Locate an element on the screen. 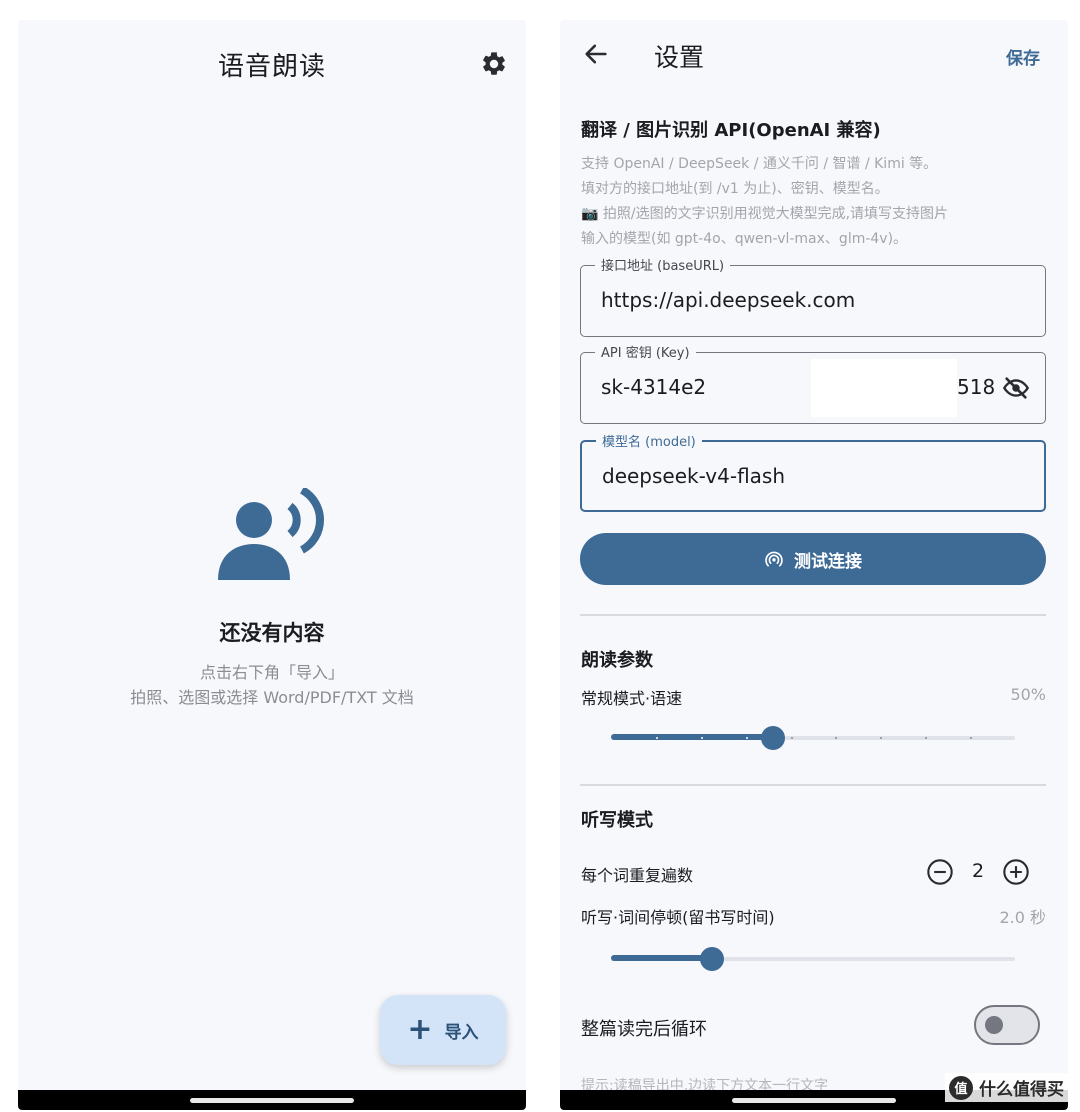 The height and width of the screenshot is (1112, 1080). empty-state-title: 还没有内容 is located at coordinates (272, 633).